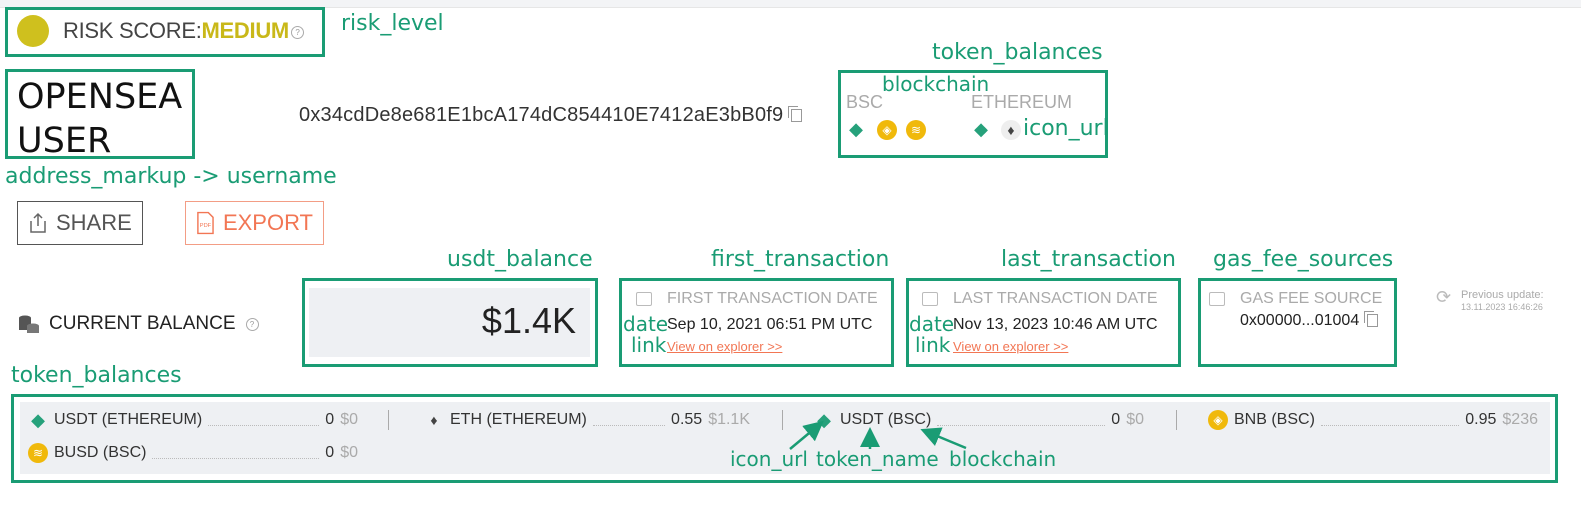 The image size is (1581, 514). Describe the element at coordinates (943, 438) in the screenshot. I see `arrow-blockchain` at that location.